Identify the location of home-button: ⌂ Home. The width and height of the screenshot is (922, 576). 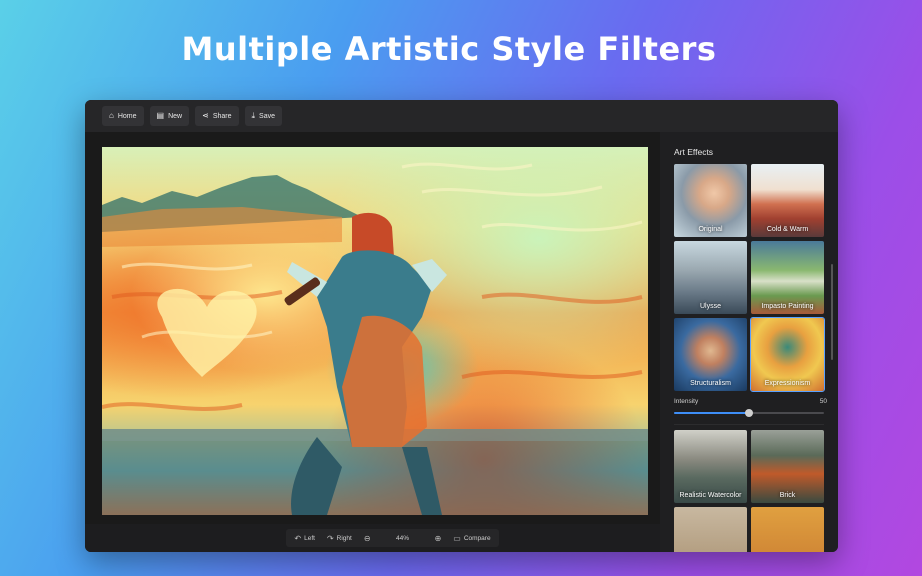
(123, 116).